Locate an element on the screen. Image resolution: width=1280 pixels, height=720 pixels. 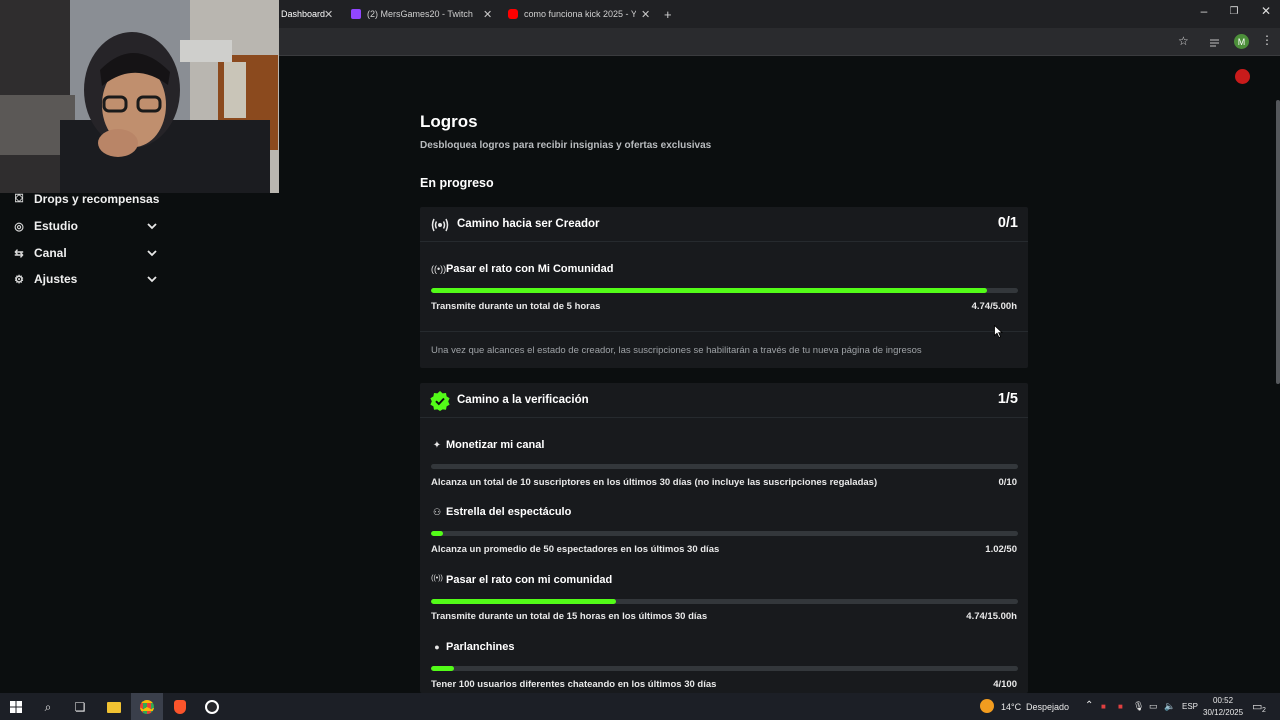
task-title: Monetizar mi canal is located at coordinates (495, 445).